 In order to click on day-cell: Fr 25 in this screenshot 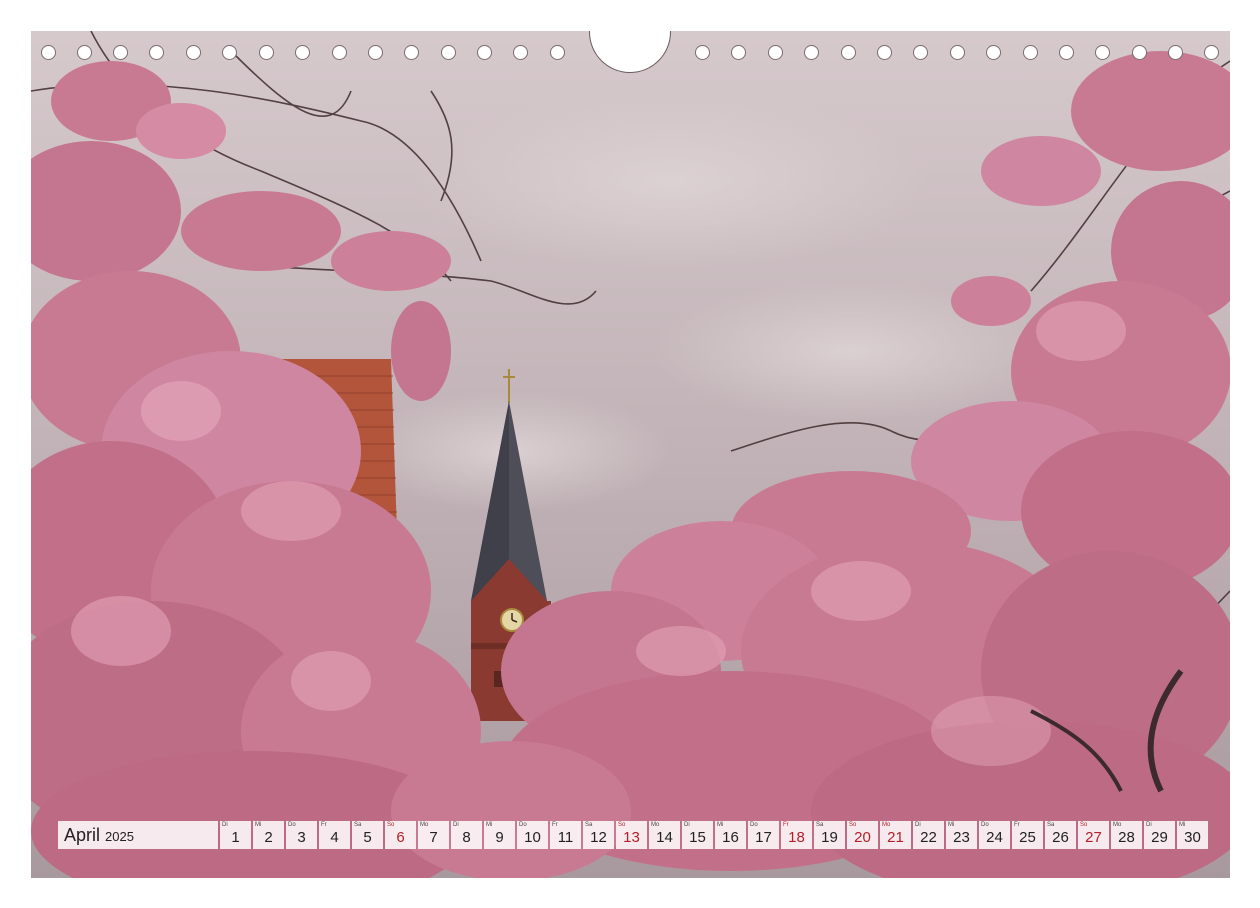, I will do `click(1027, 835)`.